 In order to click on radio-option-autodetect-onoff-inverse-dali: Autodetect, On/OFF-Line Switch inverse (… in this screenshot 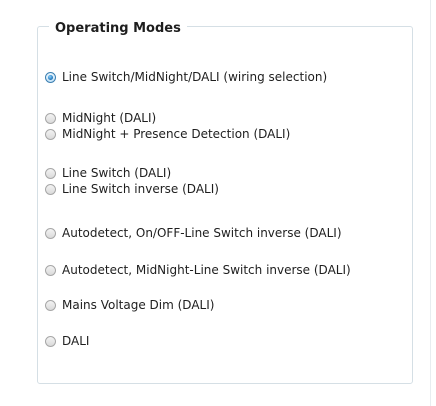, I will do `click(193, 233)`.